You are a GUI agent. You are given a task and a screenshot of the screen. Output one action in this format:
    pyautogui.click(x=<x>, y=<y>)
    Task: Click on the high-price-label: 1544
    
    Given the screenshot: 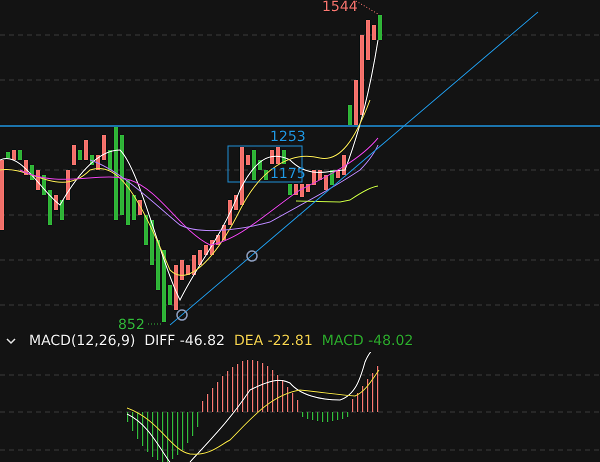 What is the action you would take?
    pyautogui.click(x=340, y=7)
    